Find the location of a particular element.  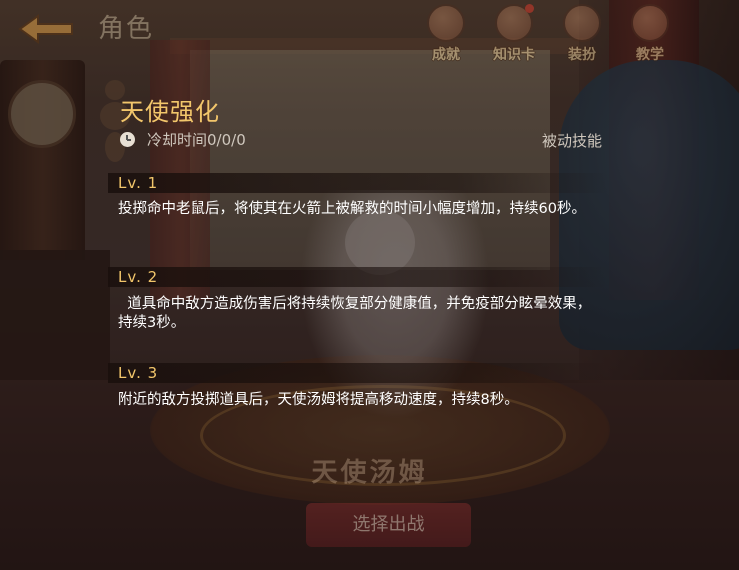

level-label: Lv. 1 is located at coordinates (138, 183).